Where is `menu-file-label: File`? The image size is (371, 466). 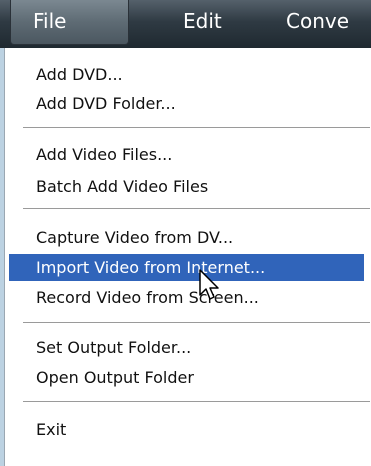
menu-file-label: File is located at coordinates (50, 21).